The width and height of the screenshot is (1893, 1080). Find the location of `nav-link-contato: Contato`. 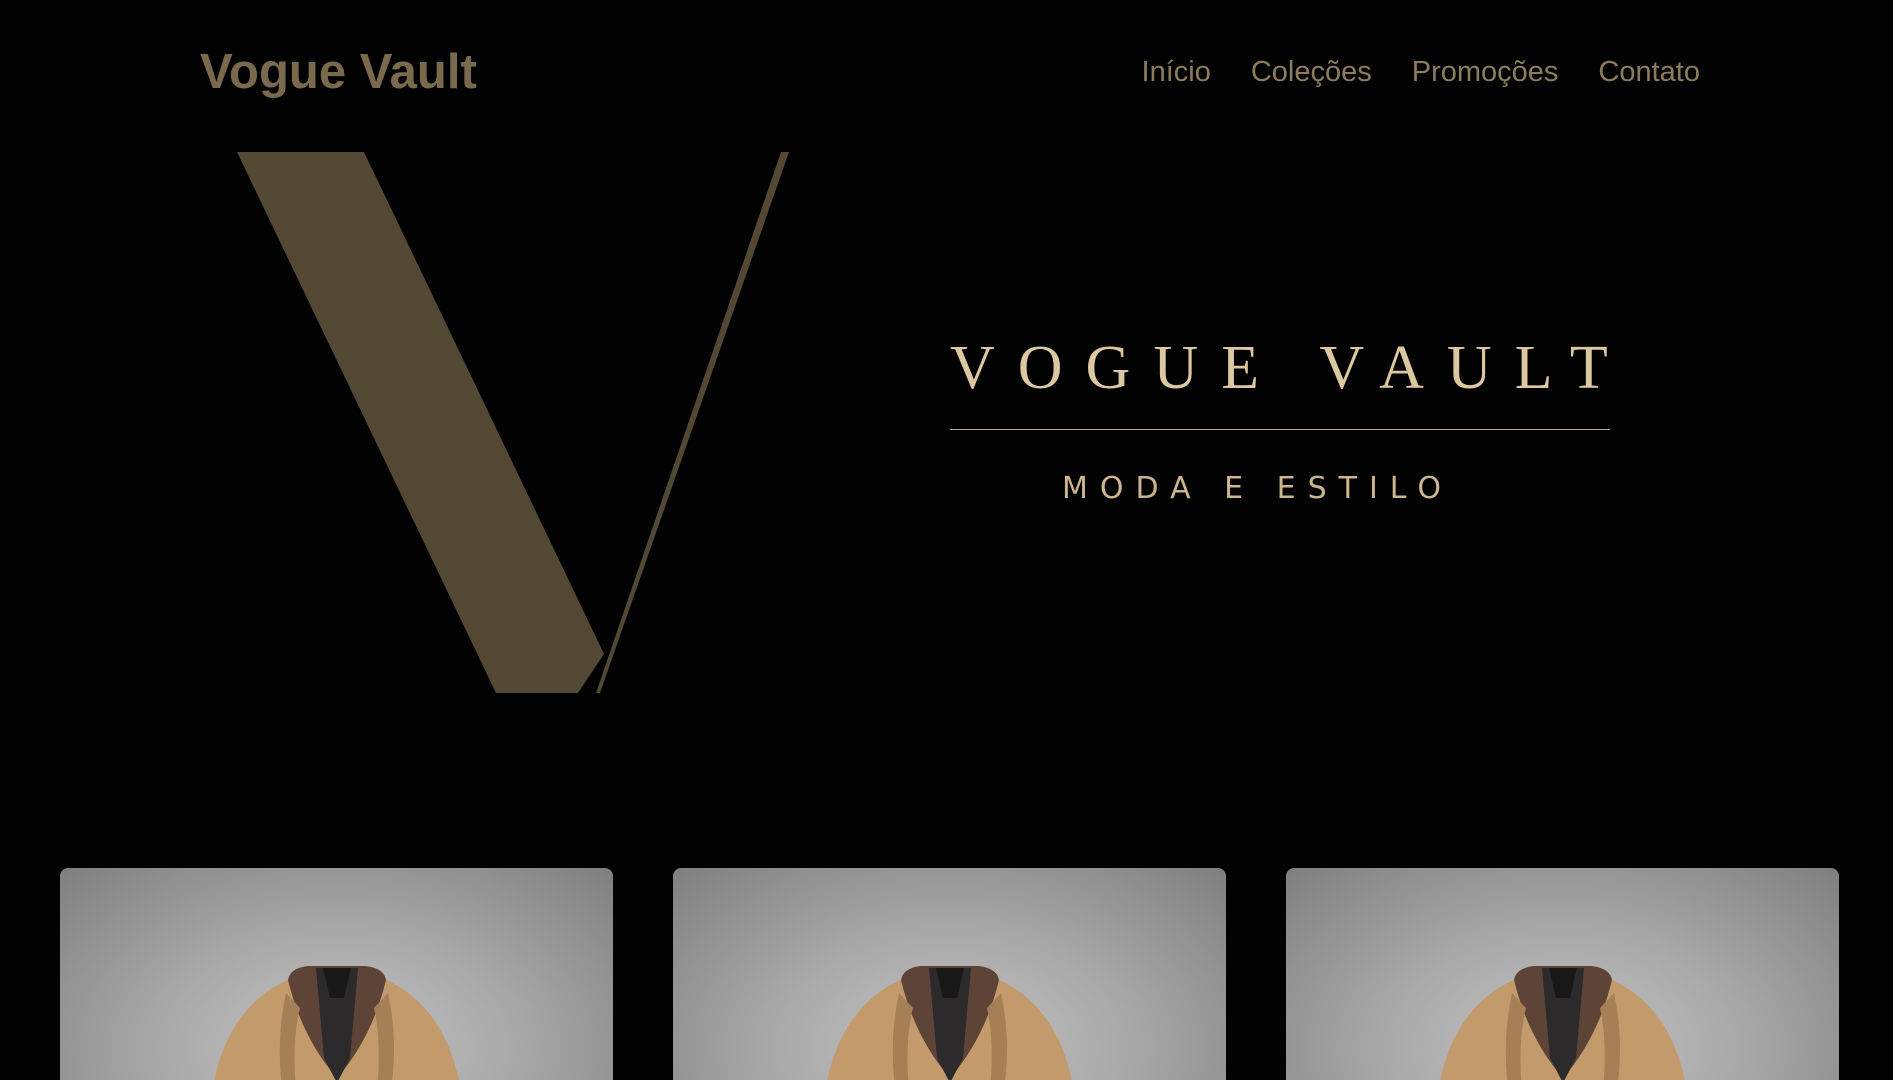

nav-link-contato: Contato is located at coordinates (1649, 72).